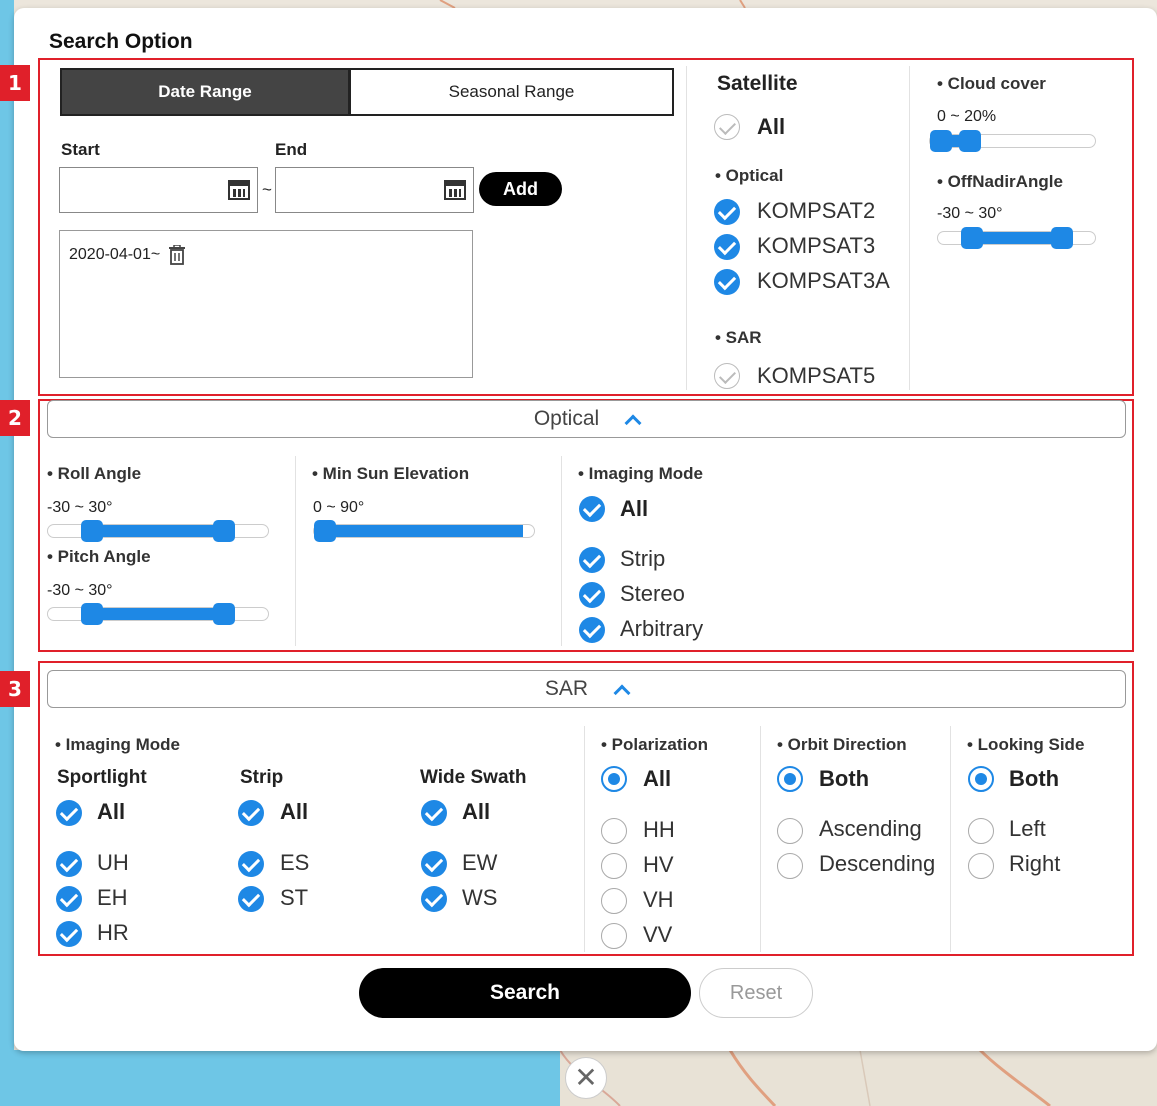 The height and width of the screenshot is (1106, 1157). What do you see at coordinates (870, 828) in the screenshot?
I see `ascending-label: Ascending` at bounding box center [870, 828].